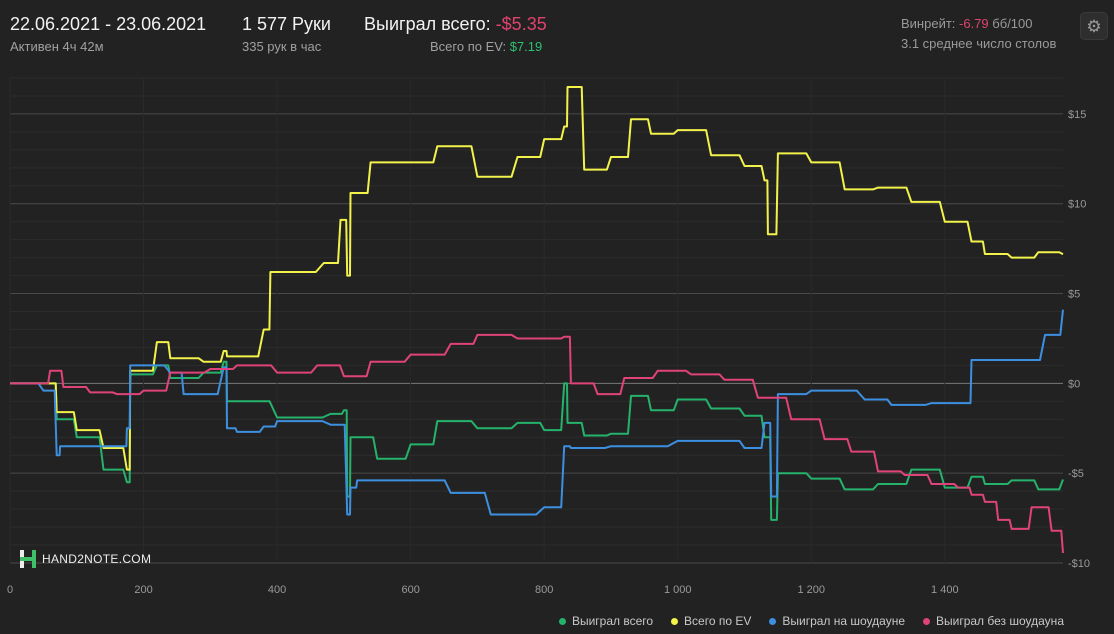  Describe the element at coordinates (678, 590) in the screenshot. I see `x-tick-label: 1 000` at that location.